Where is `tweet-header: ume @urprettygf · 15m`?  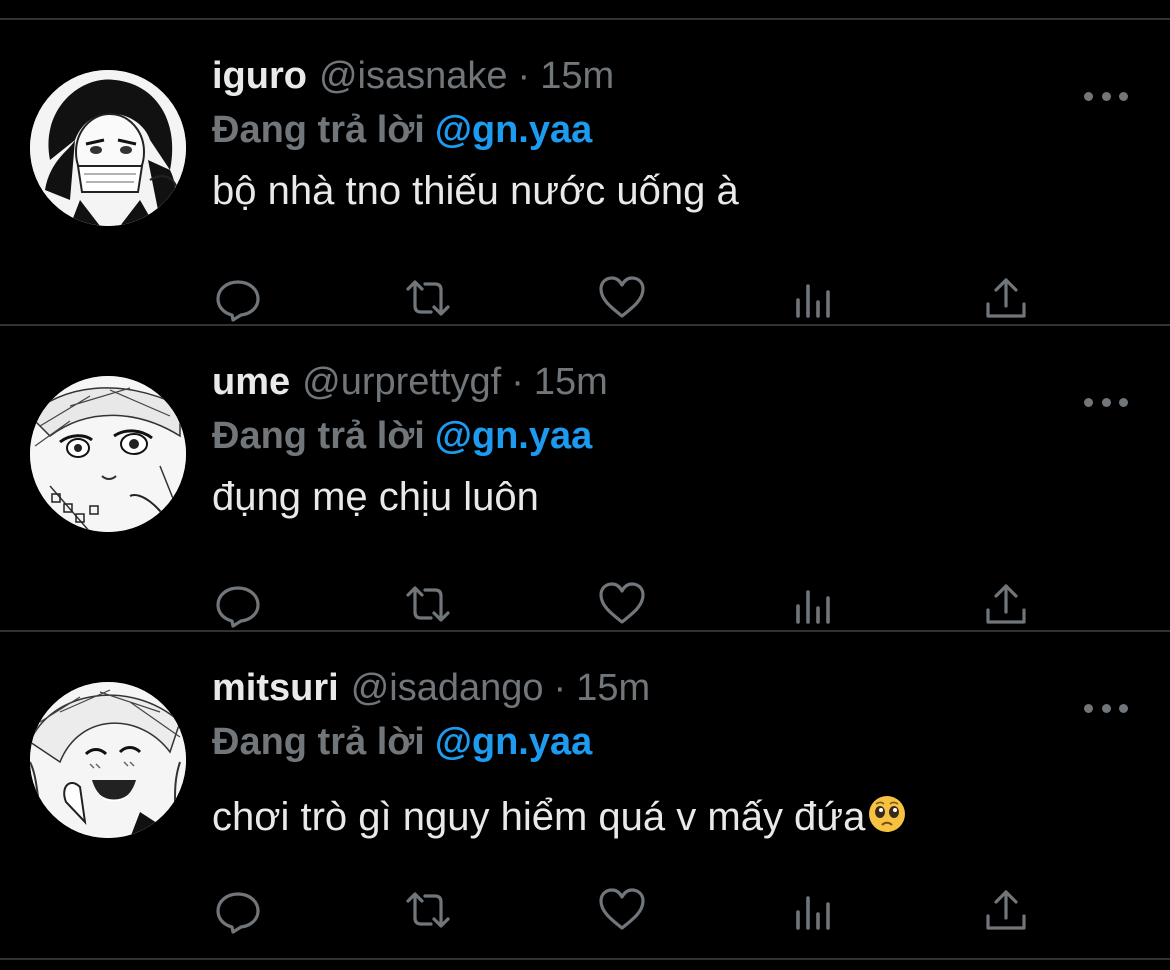 tweet-header: ume @urprettygf · 15m is located at coordinates (410, 382).